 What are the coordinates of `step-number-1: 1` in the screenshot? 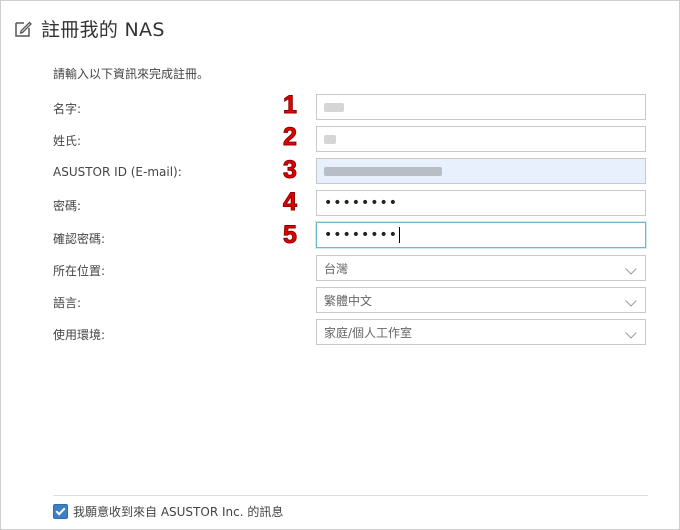 It's located at (290, 105).